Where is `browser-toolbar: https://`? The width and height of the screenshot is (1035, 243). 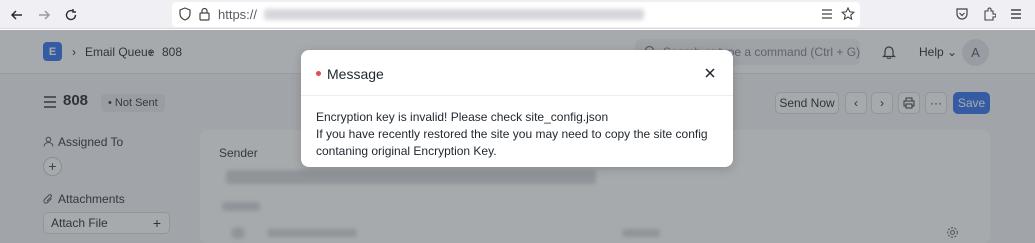
browser-toolbar: https:// is located at coordinates (517, 14).